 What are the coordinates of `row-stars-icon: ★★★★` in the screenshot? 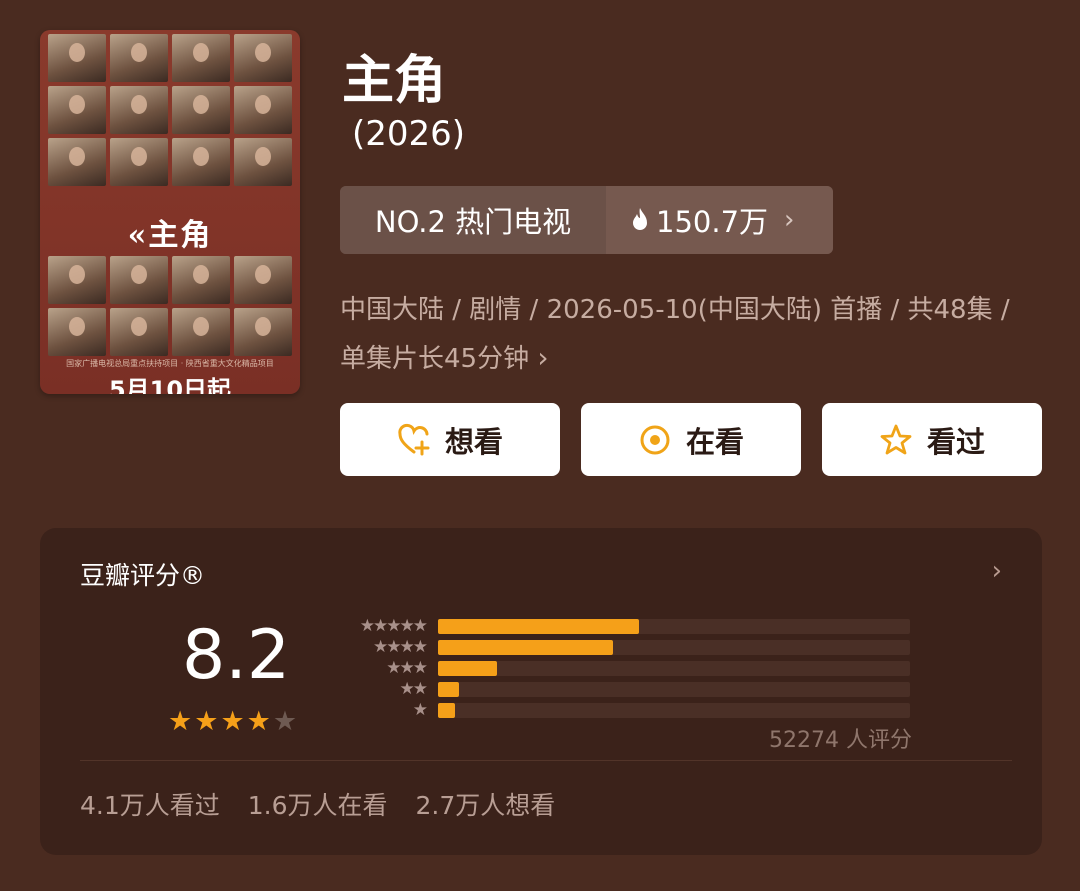 It's located at (400, 647).